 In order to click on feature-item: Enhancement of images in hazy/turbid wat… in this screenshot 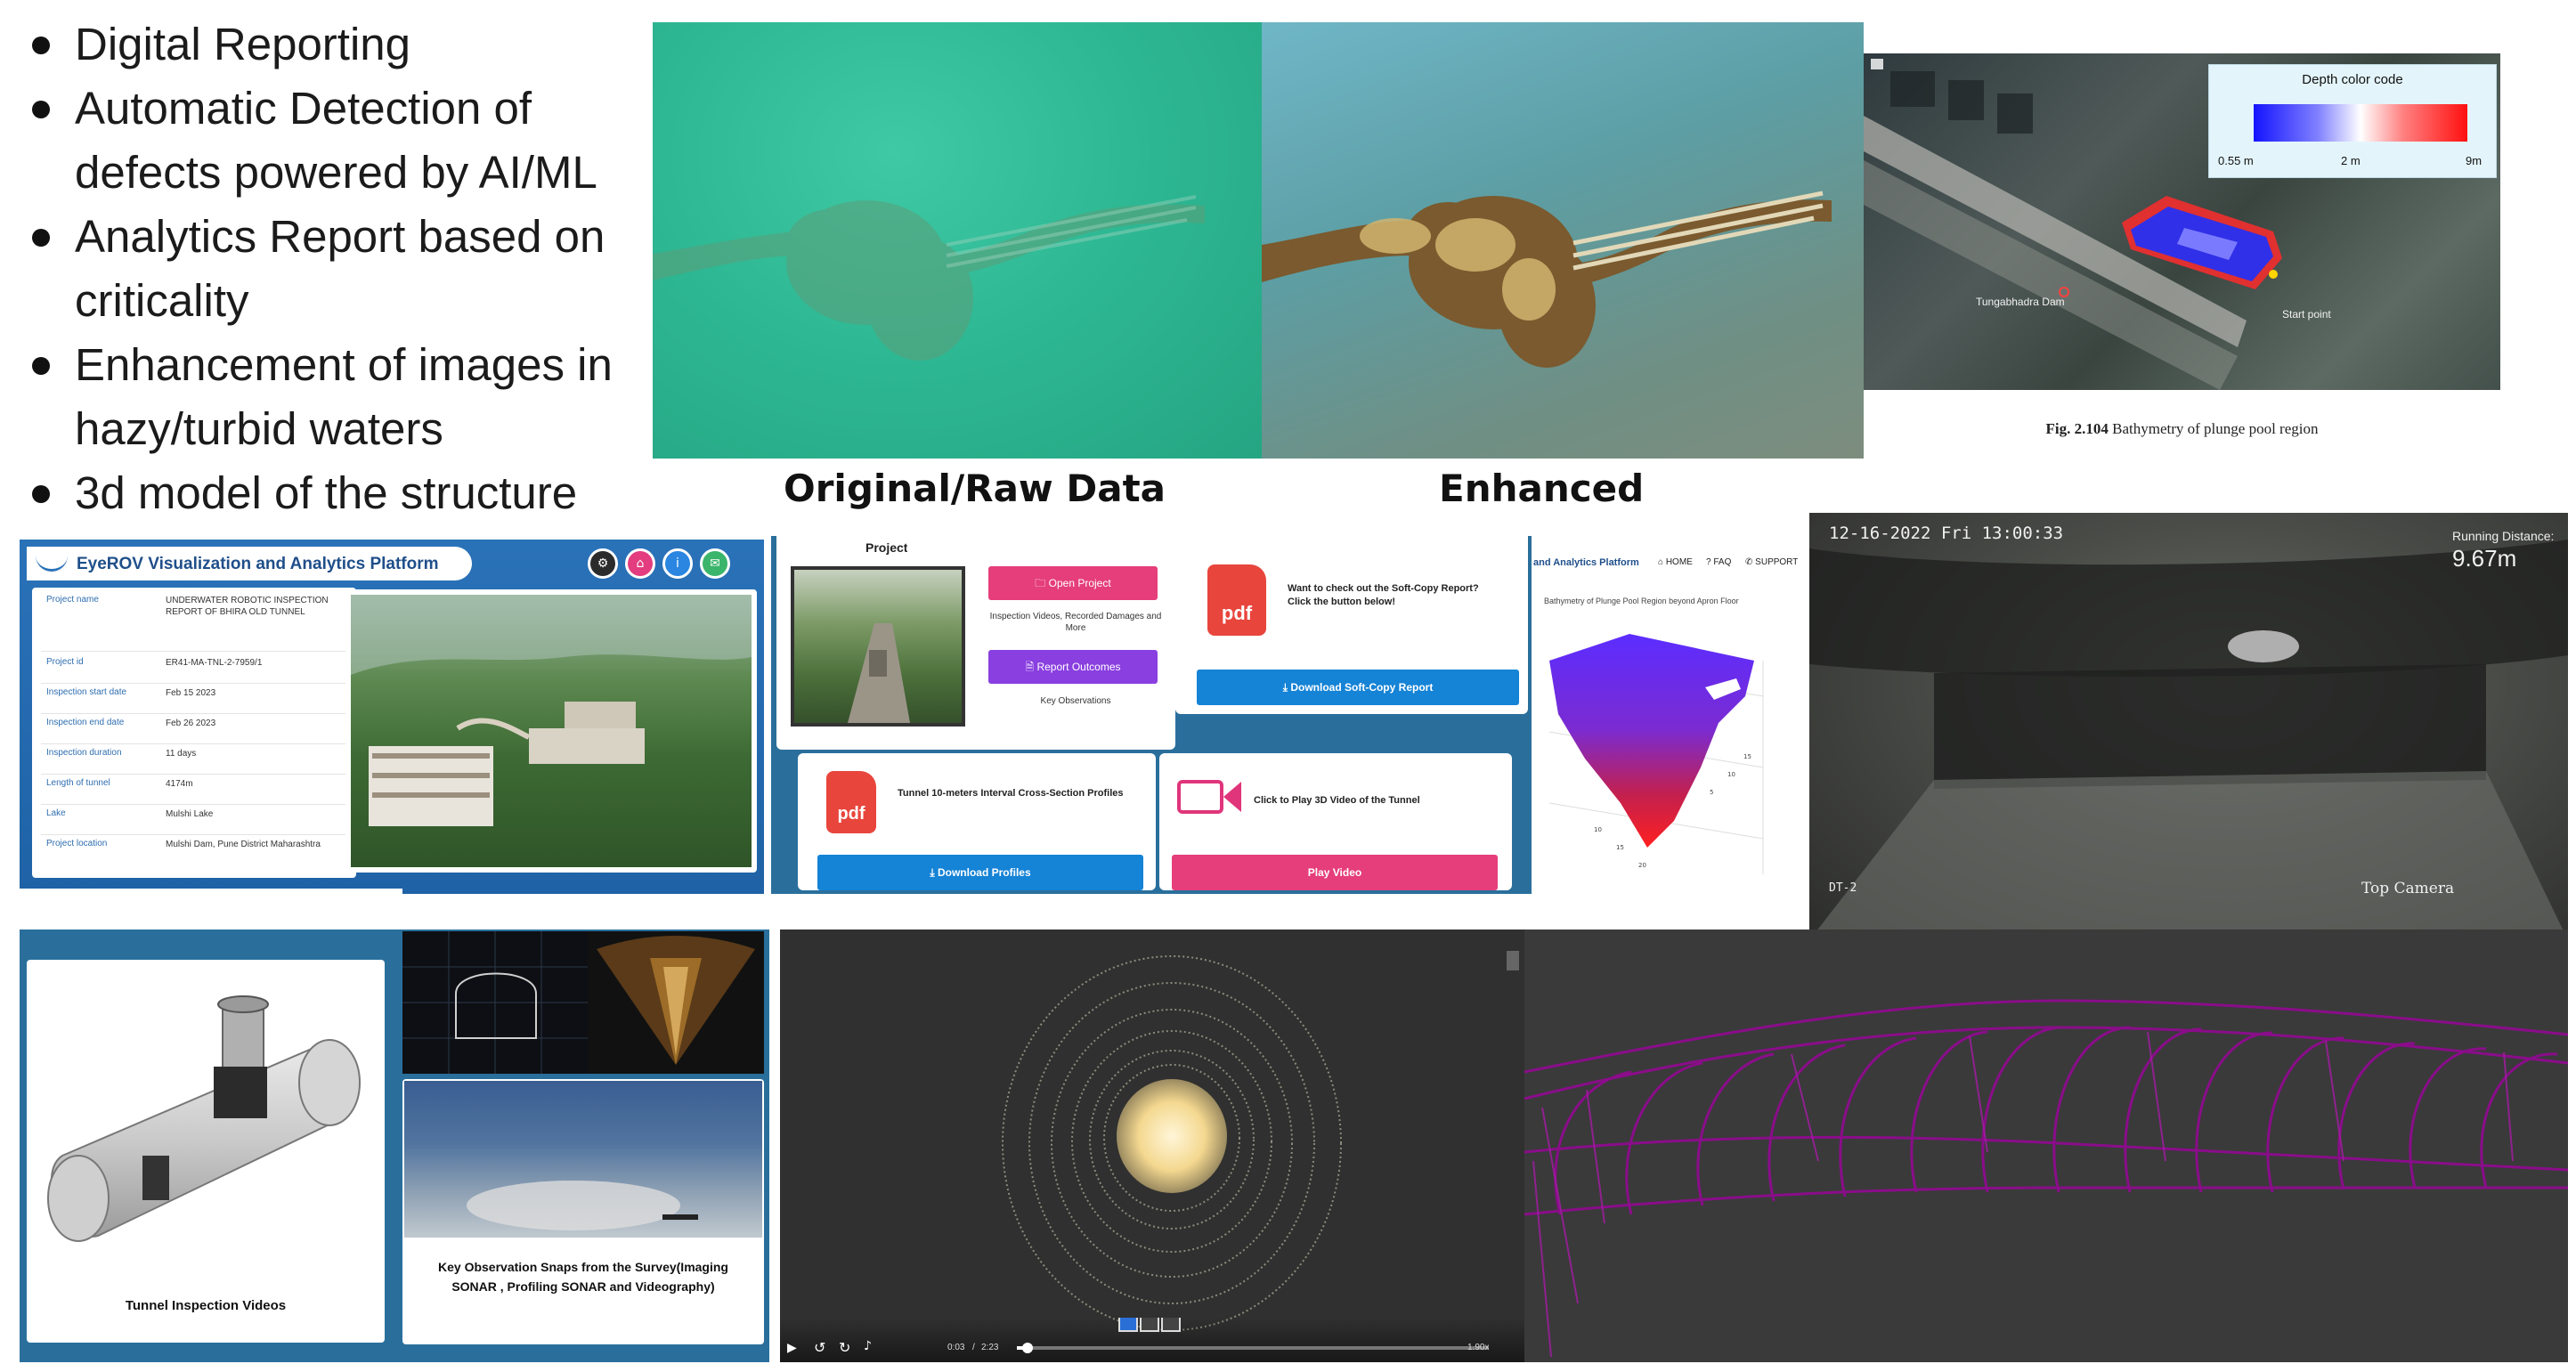, I will do `click(334, 397)`.